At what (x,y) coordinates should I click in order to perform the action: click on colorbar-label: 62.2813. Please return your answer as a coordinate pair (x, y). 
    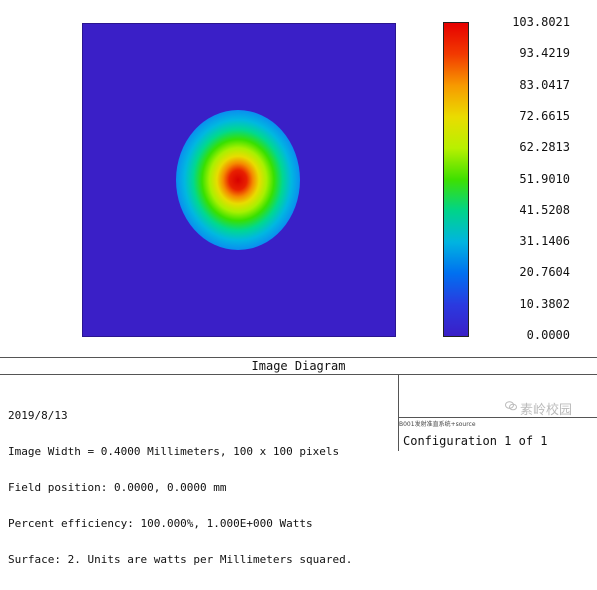
    Looking at the image, I should click on (544, 147).